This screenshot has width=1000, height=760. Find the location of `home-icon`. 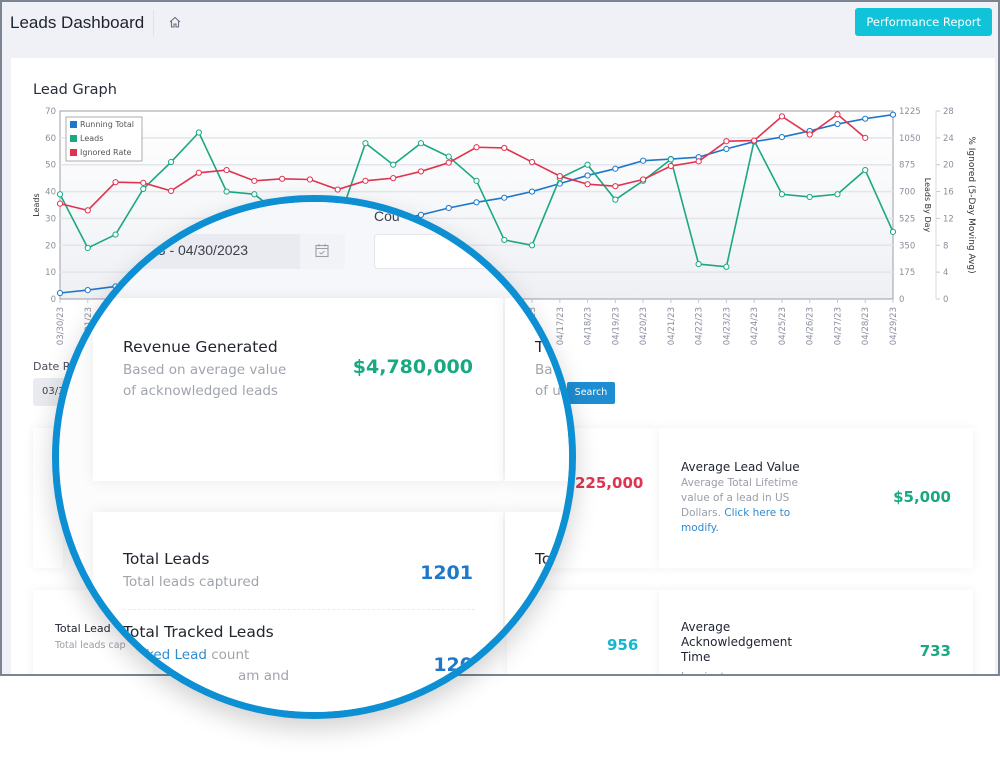

home-icon is located at coordinates (175, 22).